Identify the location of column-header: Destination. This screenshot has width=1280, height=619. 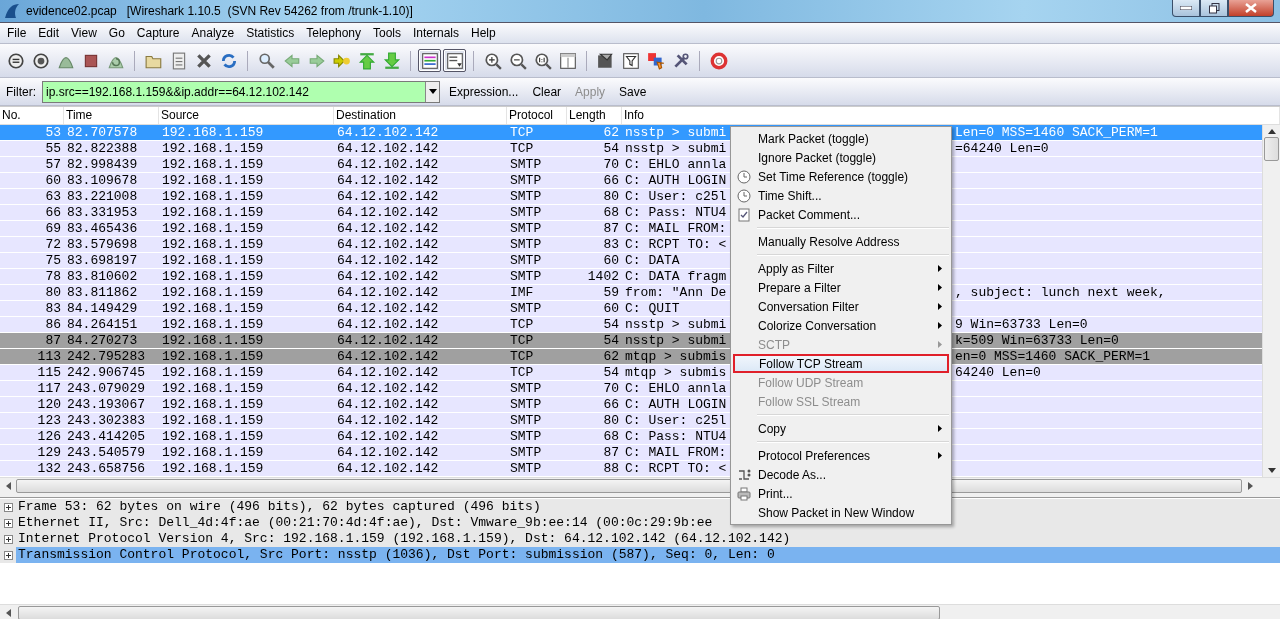
(420, 115).